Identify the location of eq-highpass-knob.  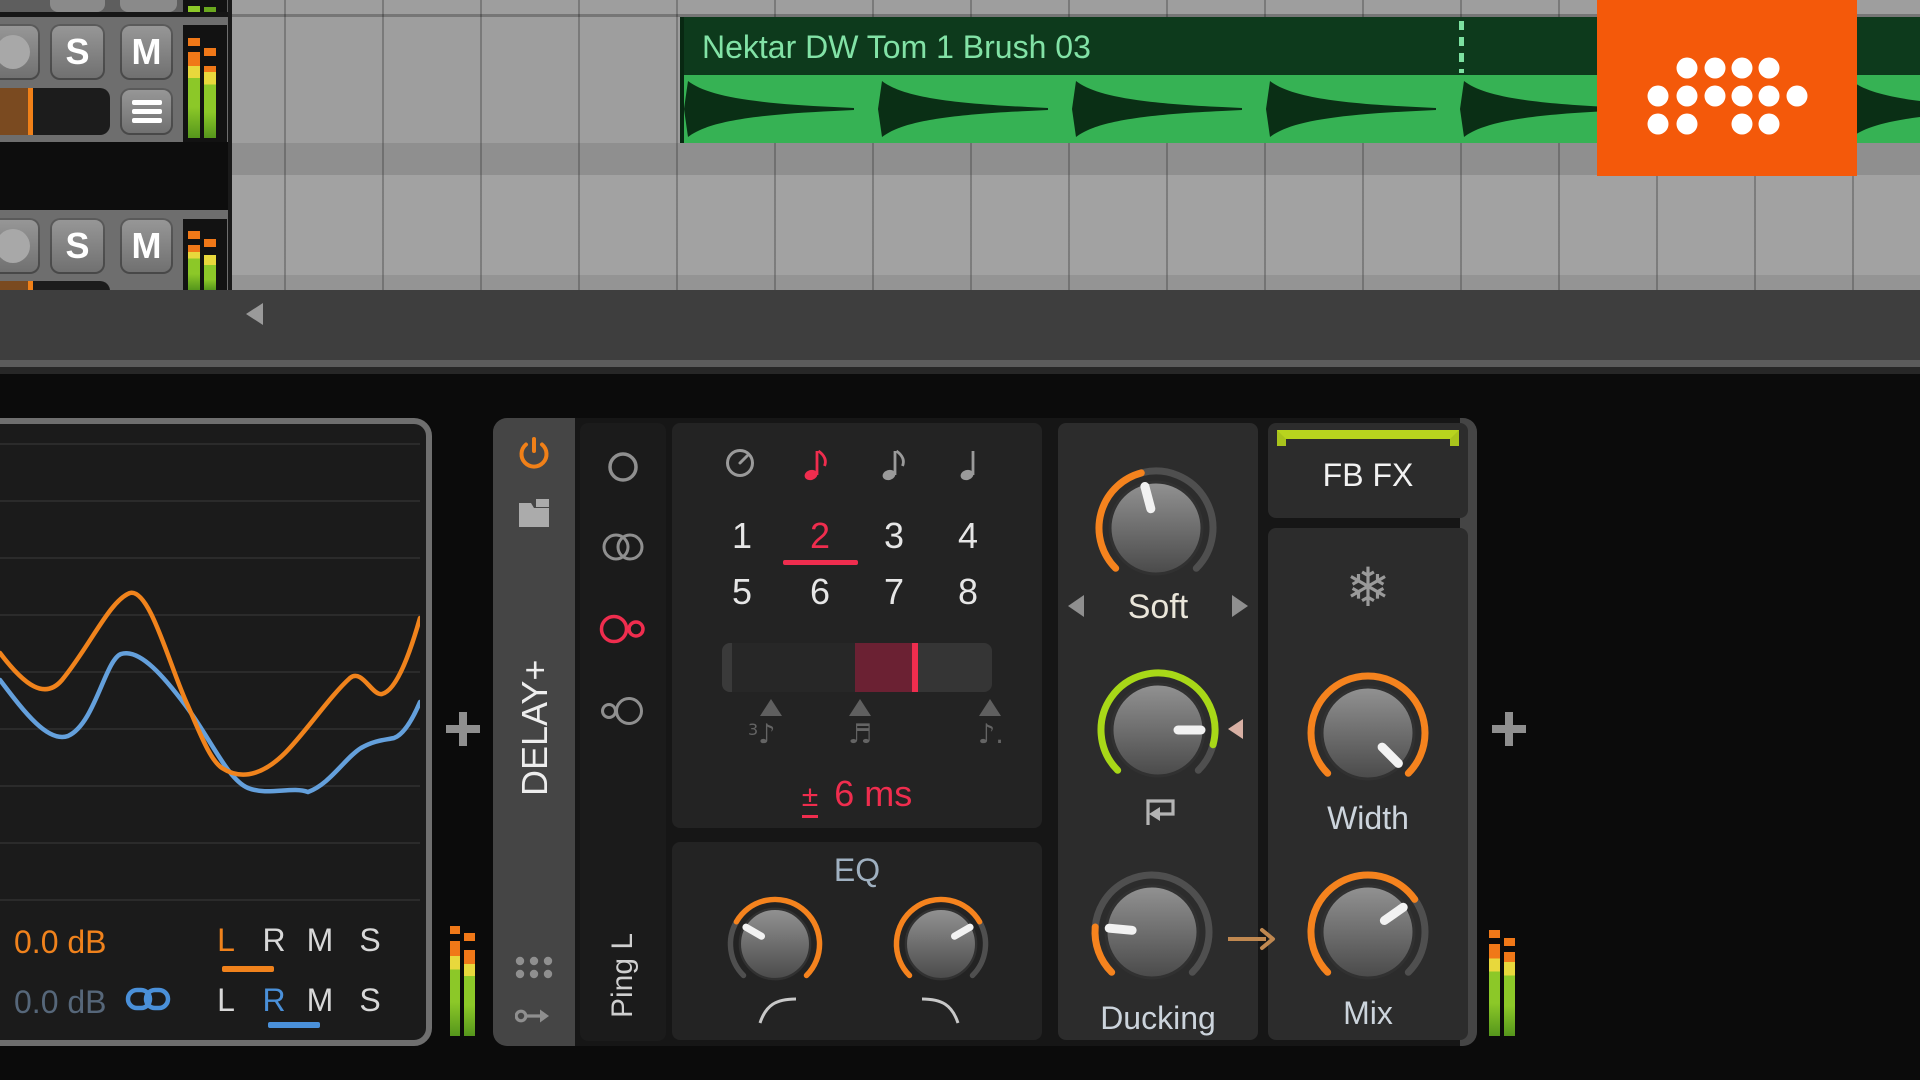
(775, 944).